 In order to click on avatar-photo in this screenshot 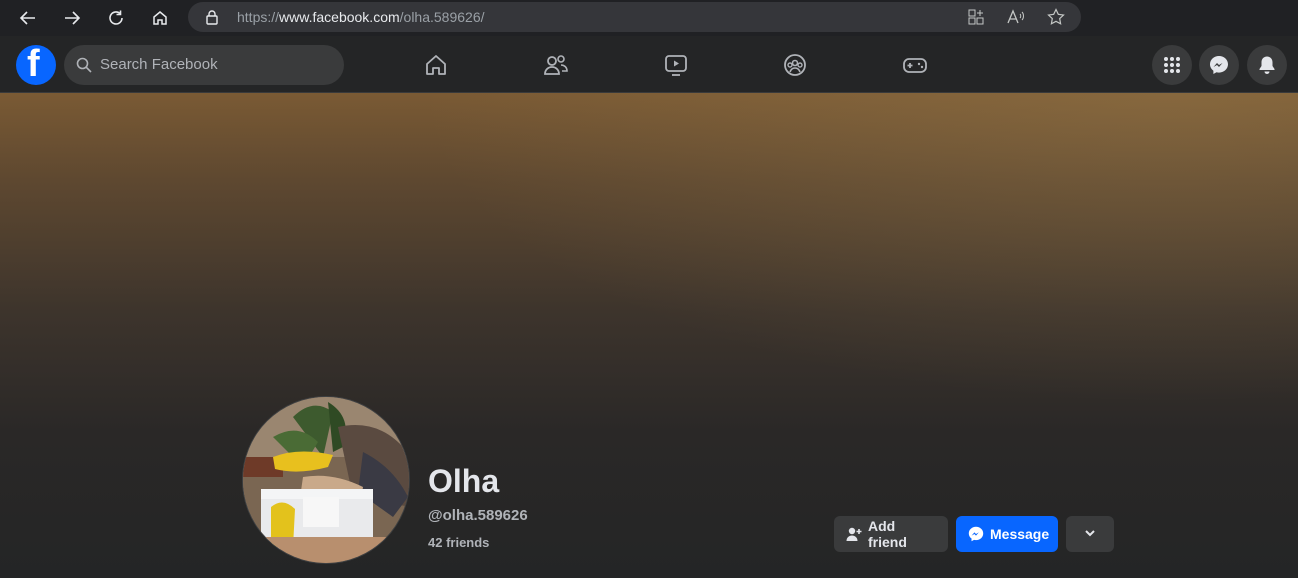, I will do `click(326, 480)`.